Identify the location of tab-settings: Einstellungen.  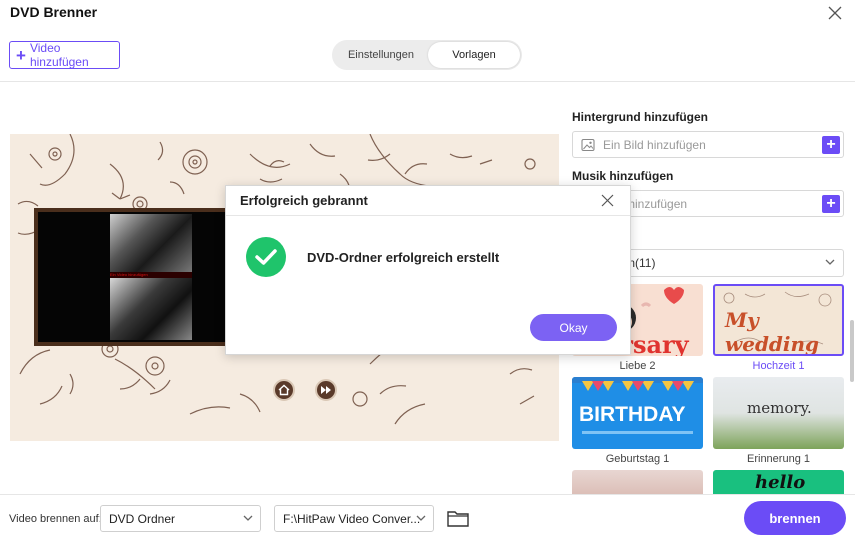
(381, 55).